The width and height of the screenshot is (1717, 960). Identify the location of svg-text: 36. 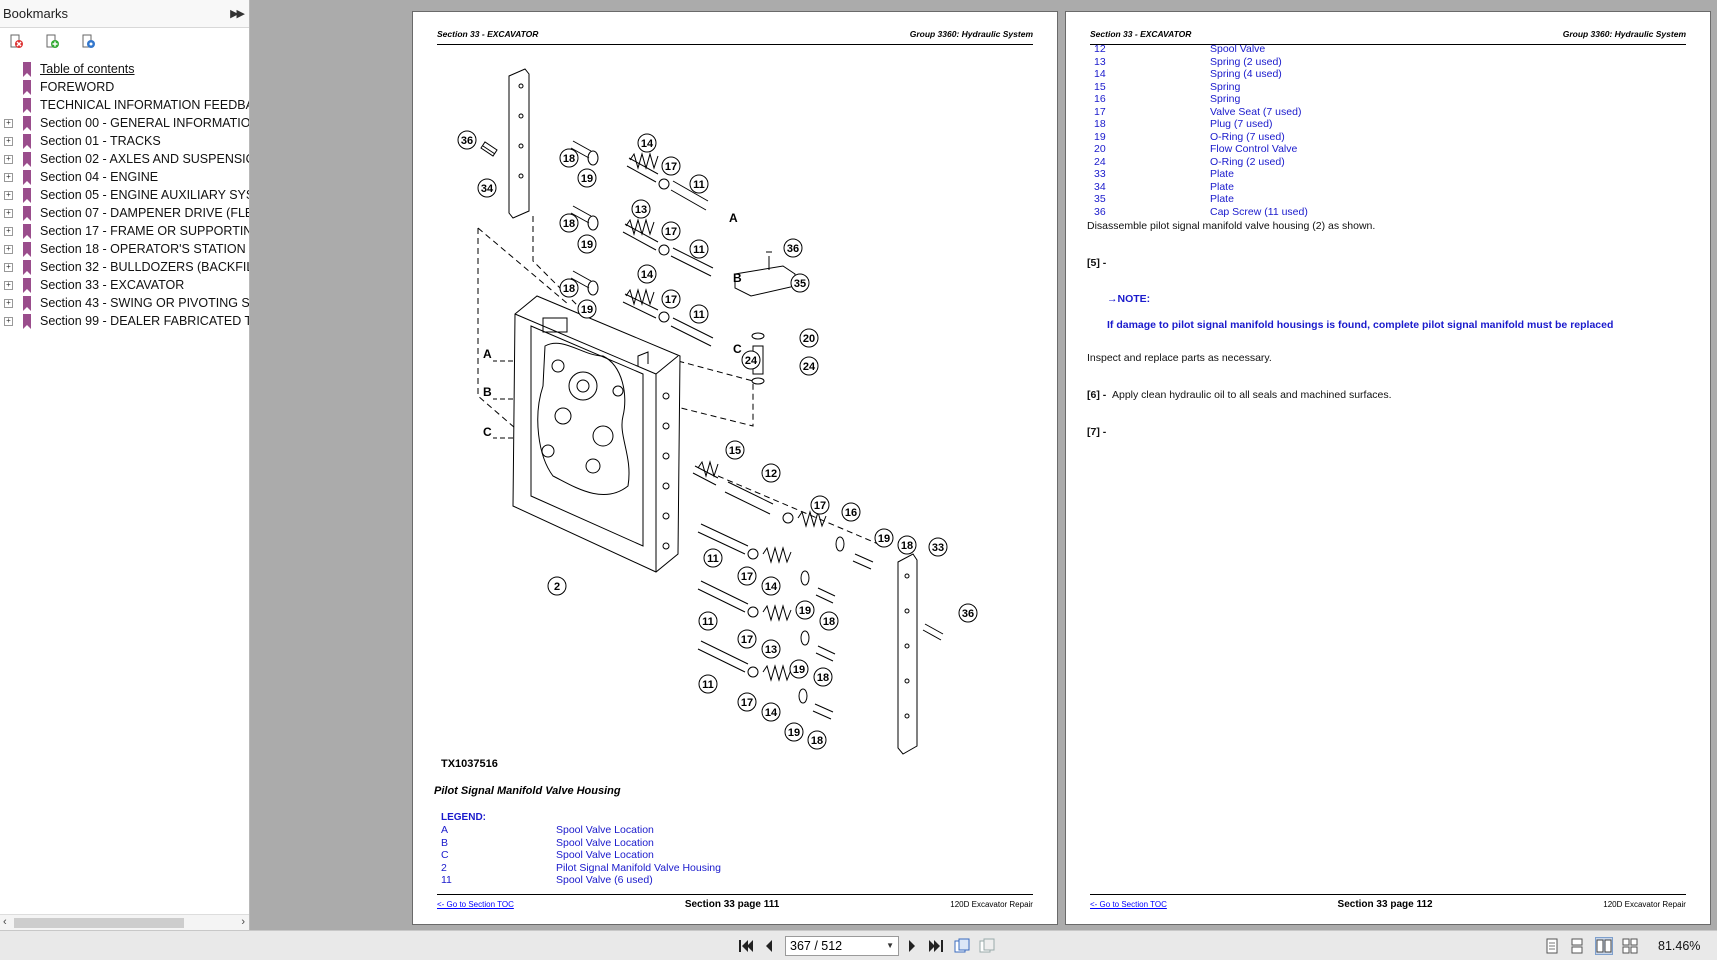
(467, 141).